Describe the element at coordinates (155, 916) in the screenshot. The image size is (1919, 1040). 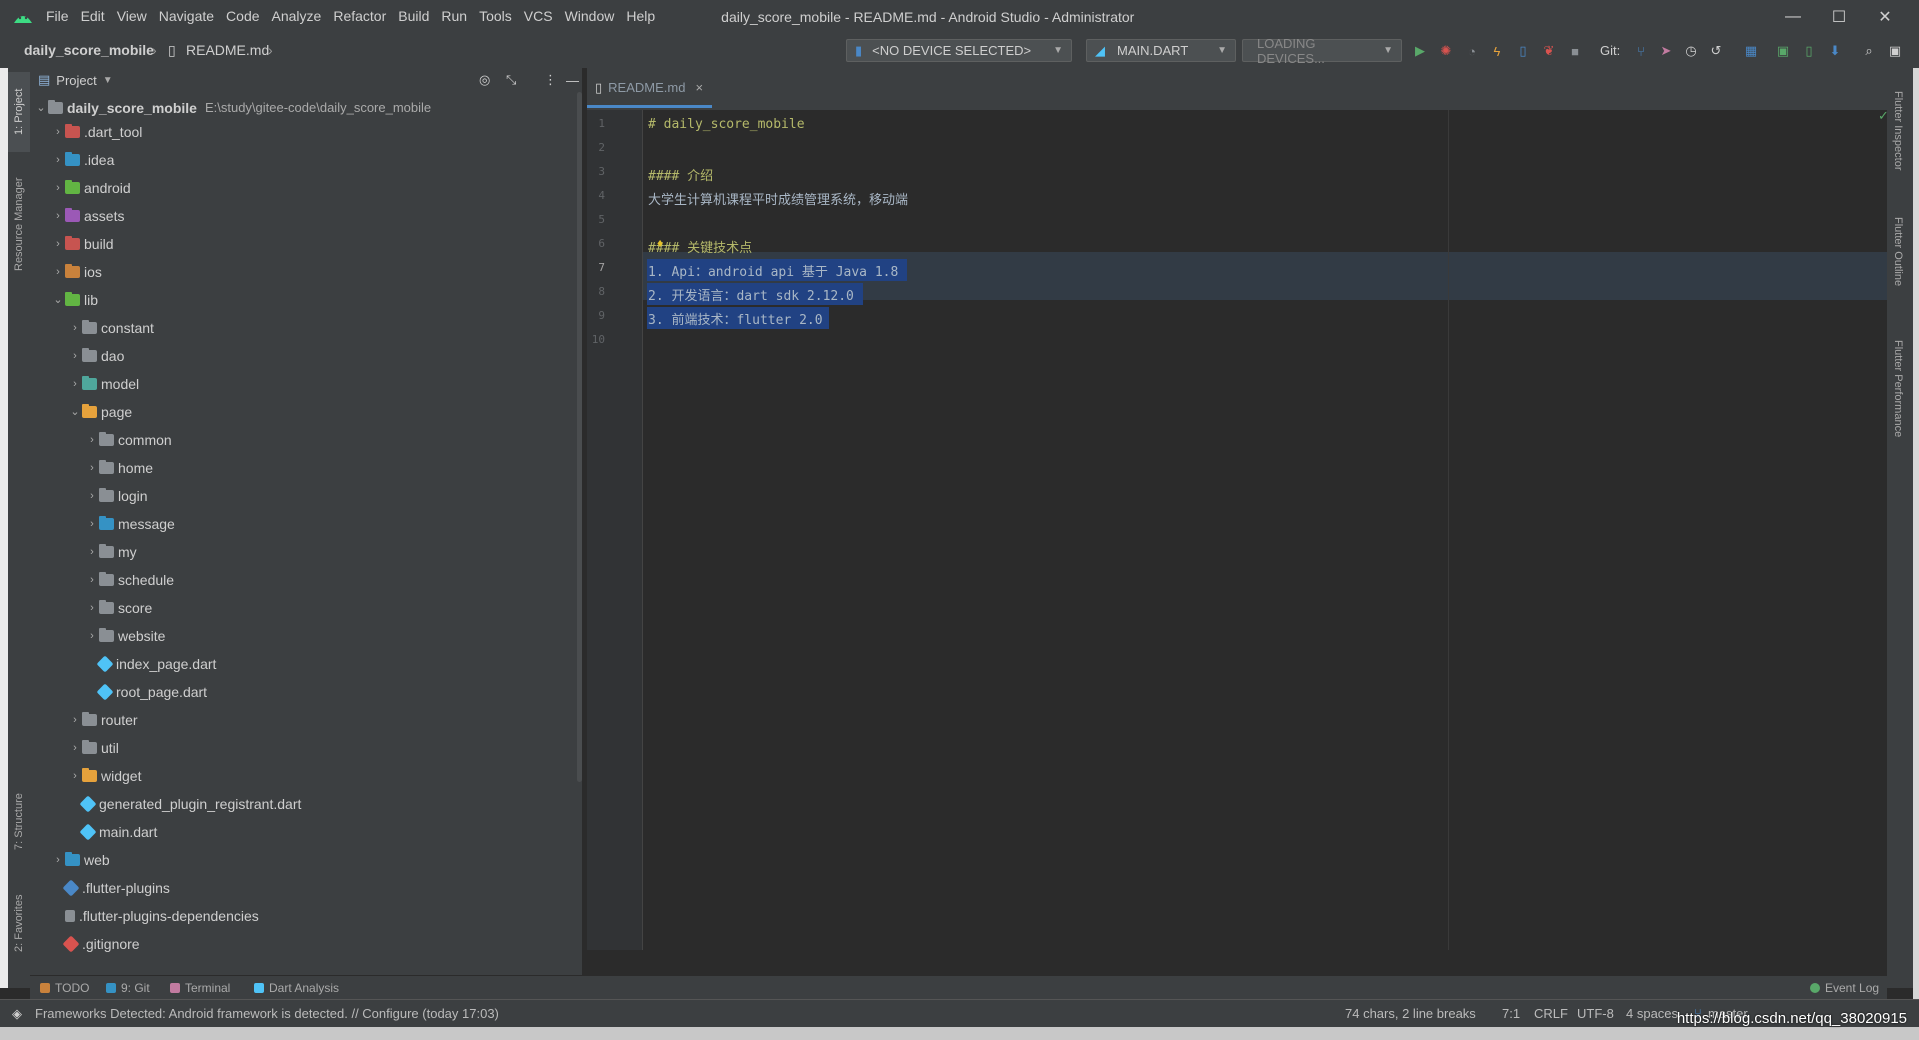
I see `tree-item-flutter-plugins-dependencies: .flutter-plugins-dependencies` at that location.